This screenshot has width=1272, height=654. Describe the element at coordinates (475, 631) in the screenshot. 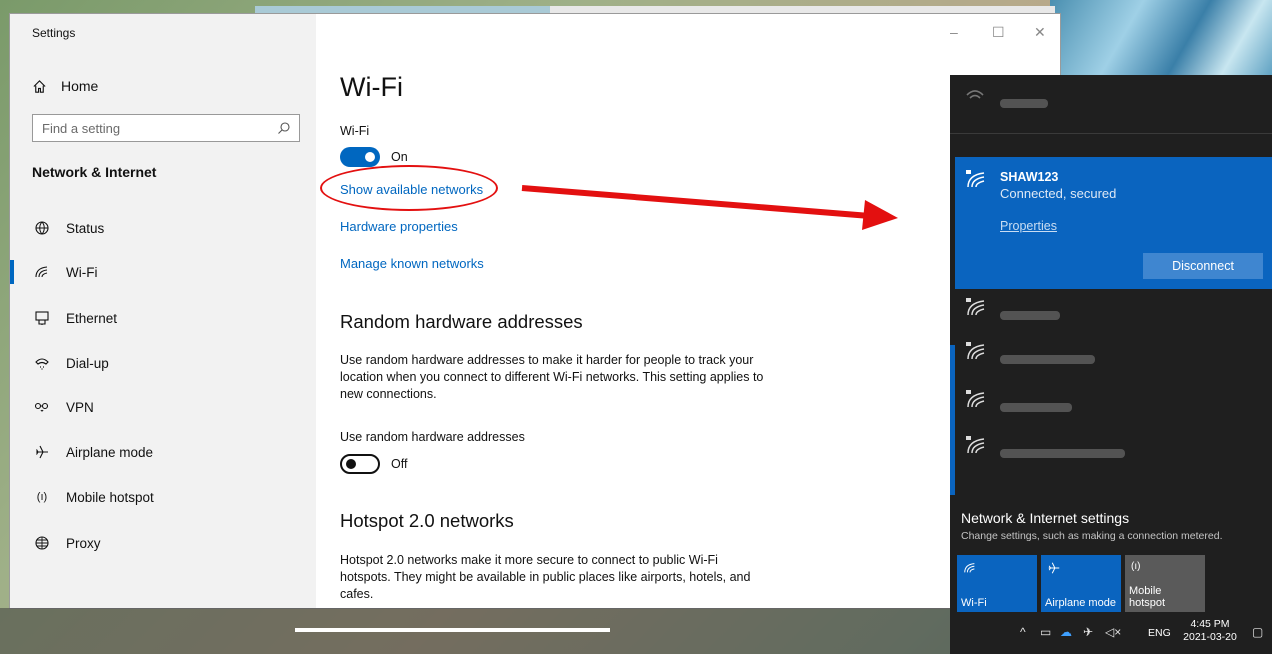

I see `taskbar` at that location.